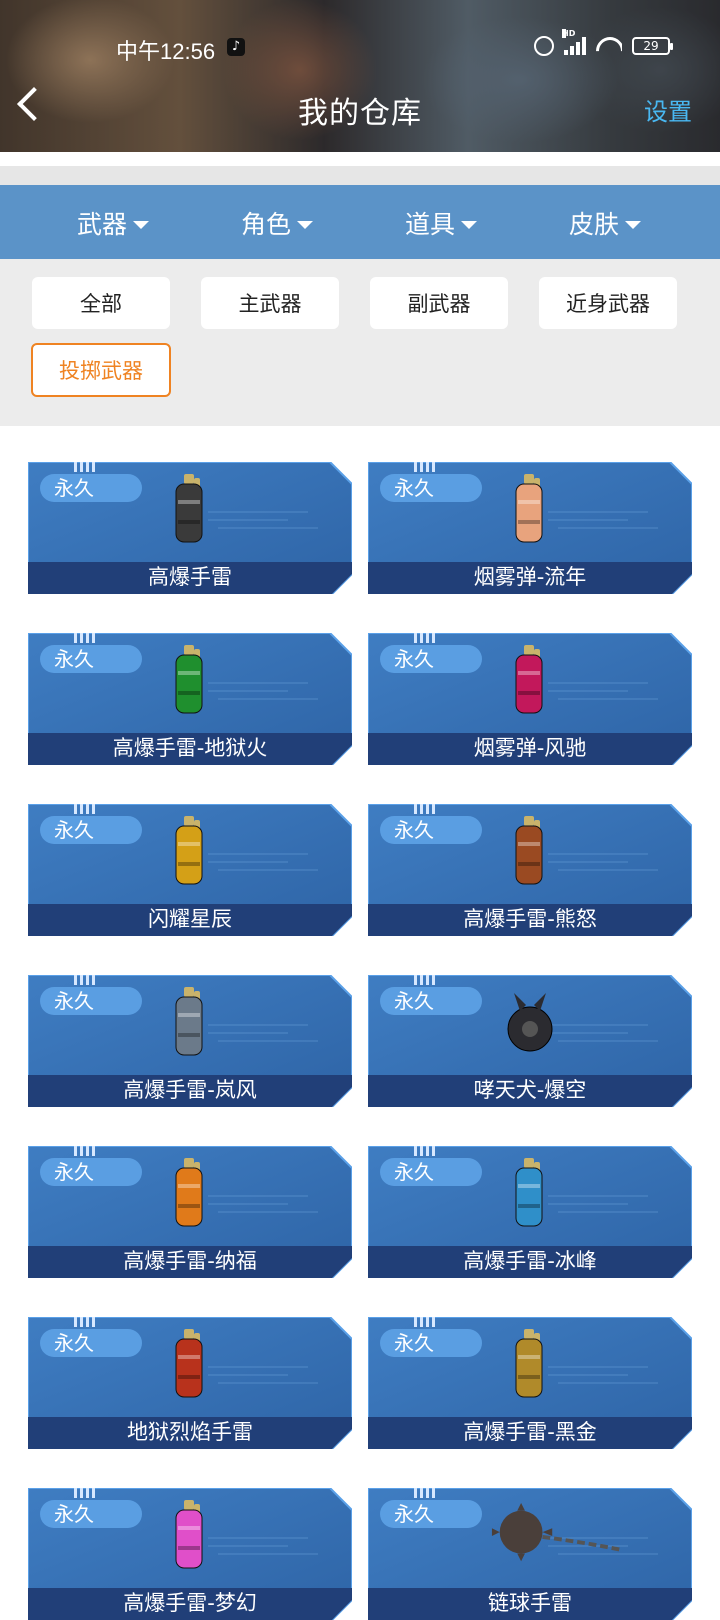 The height and width of the screenshot is (1620, 720). I want to click on item-card: 永久高爆手雷-梦幻, so click(190, 1554).